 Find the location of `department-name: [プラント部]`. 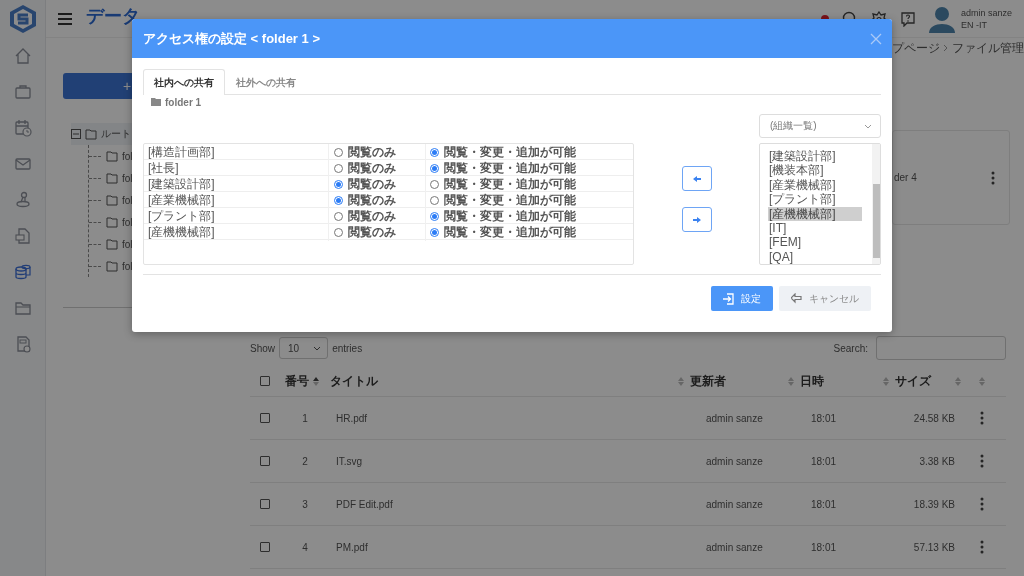

department-name: [プラント部] is located at coordinates (181, 216).